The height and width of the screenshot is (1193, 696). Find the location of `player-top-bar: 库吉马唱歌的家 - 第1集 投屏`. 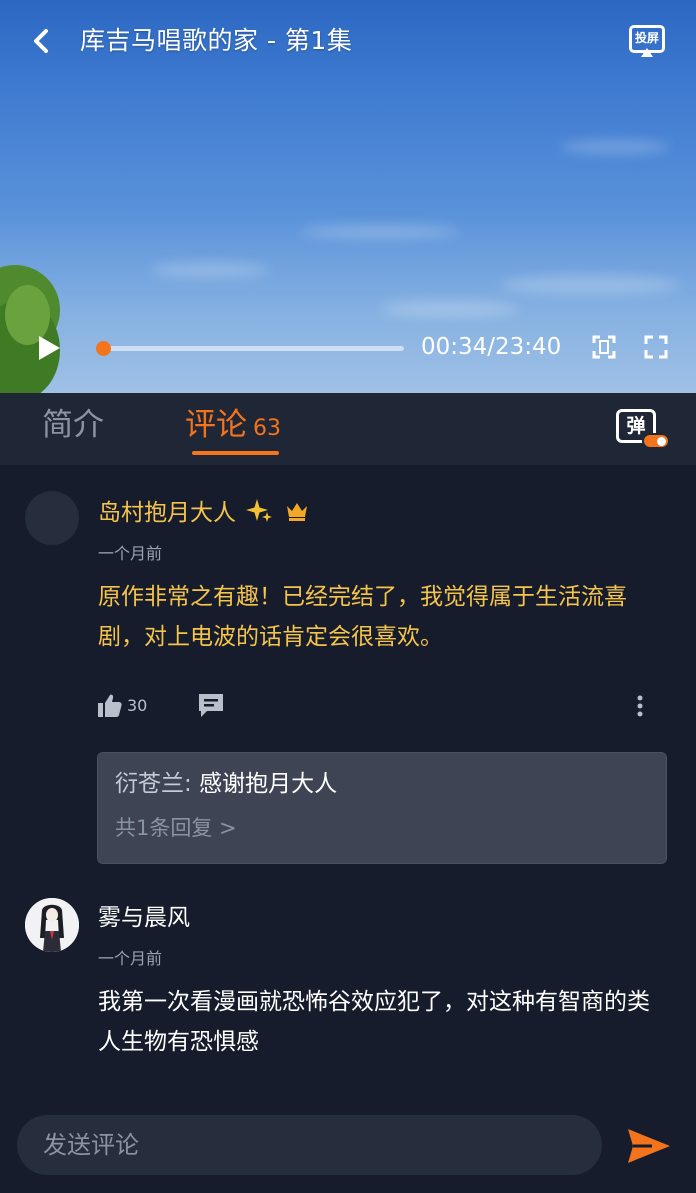

player-top-bar: 库吉马唱歌的家 - 第1集 投屏 is located at coordinates (348, 40).